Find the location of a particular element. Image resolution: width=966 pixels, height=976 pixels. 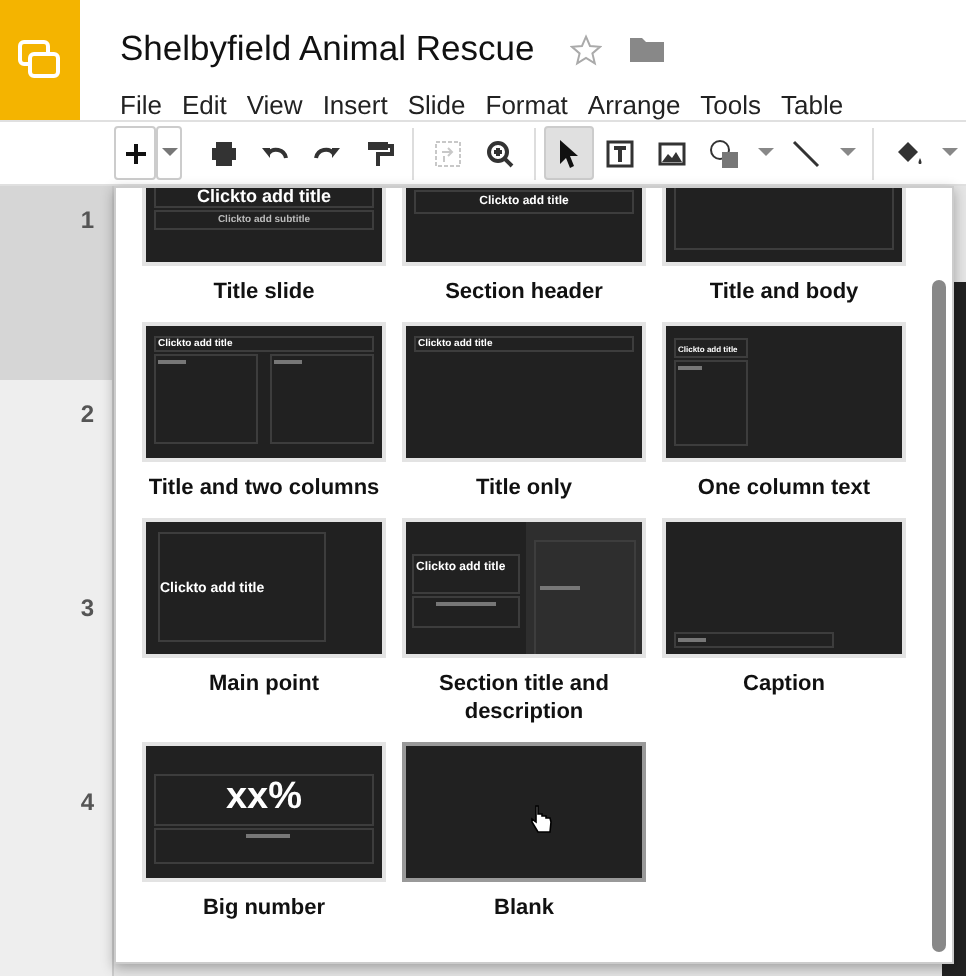

zoom-icon is located at coordinates (499, 153).